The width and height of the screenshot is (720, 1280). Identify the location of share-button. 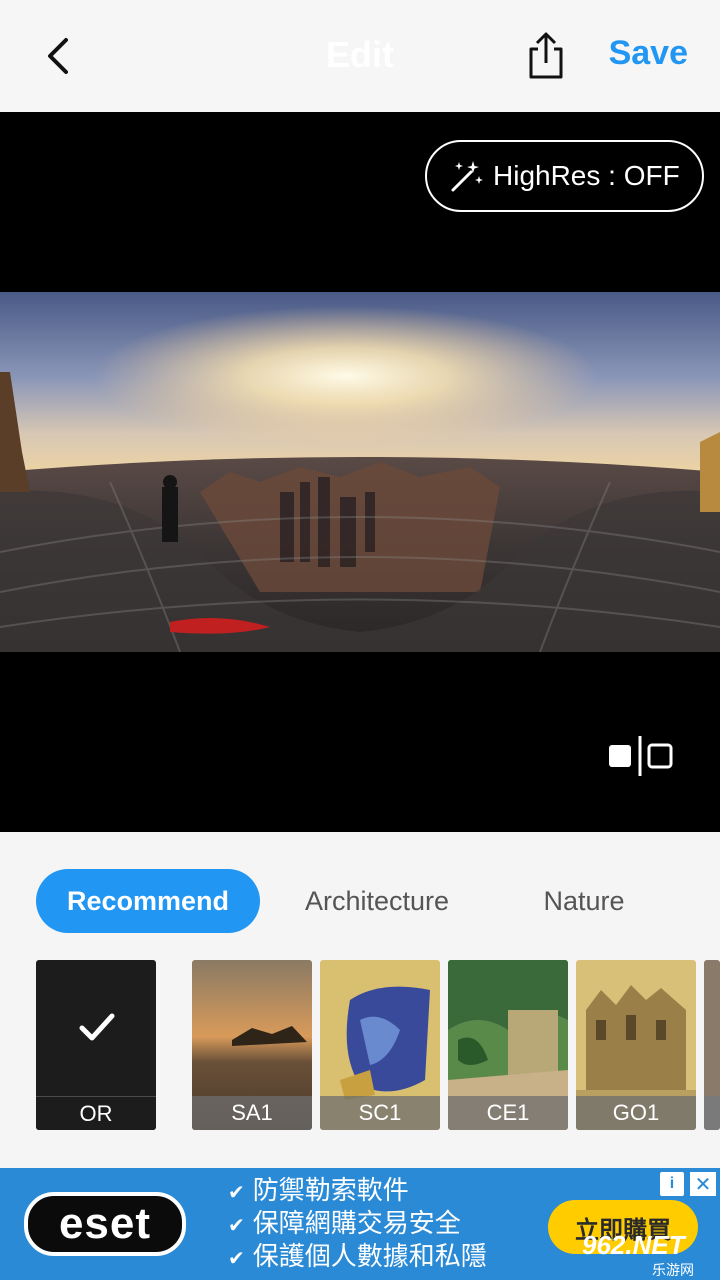
(546, 56).